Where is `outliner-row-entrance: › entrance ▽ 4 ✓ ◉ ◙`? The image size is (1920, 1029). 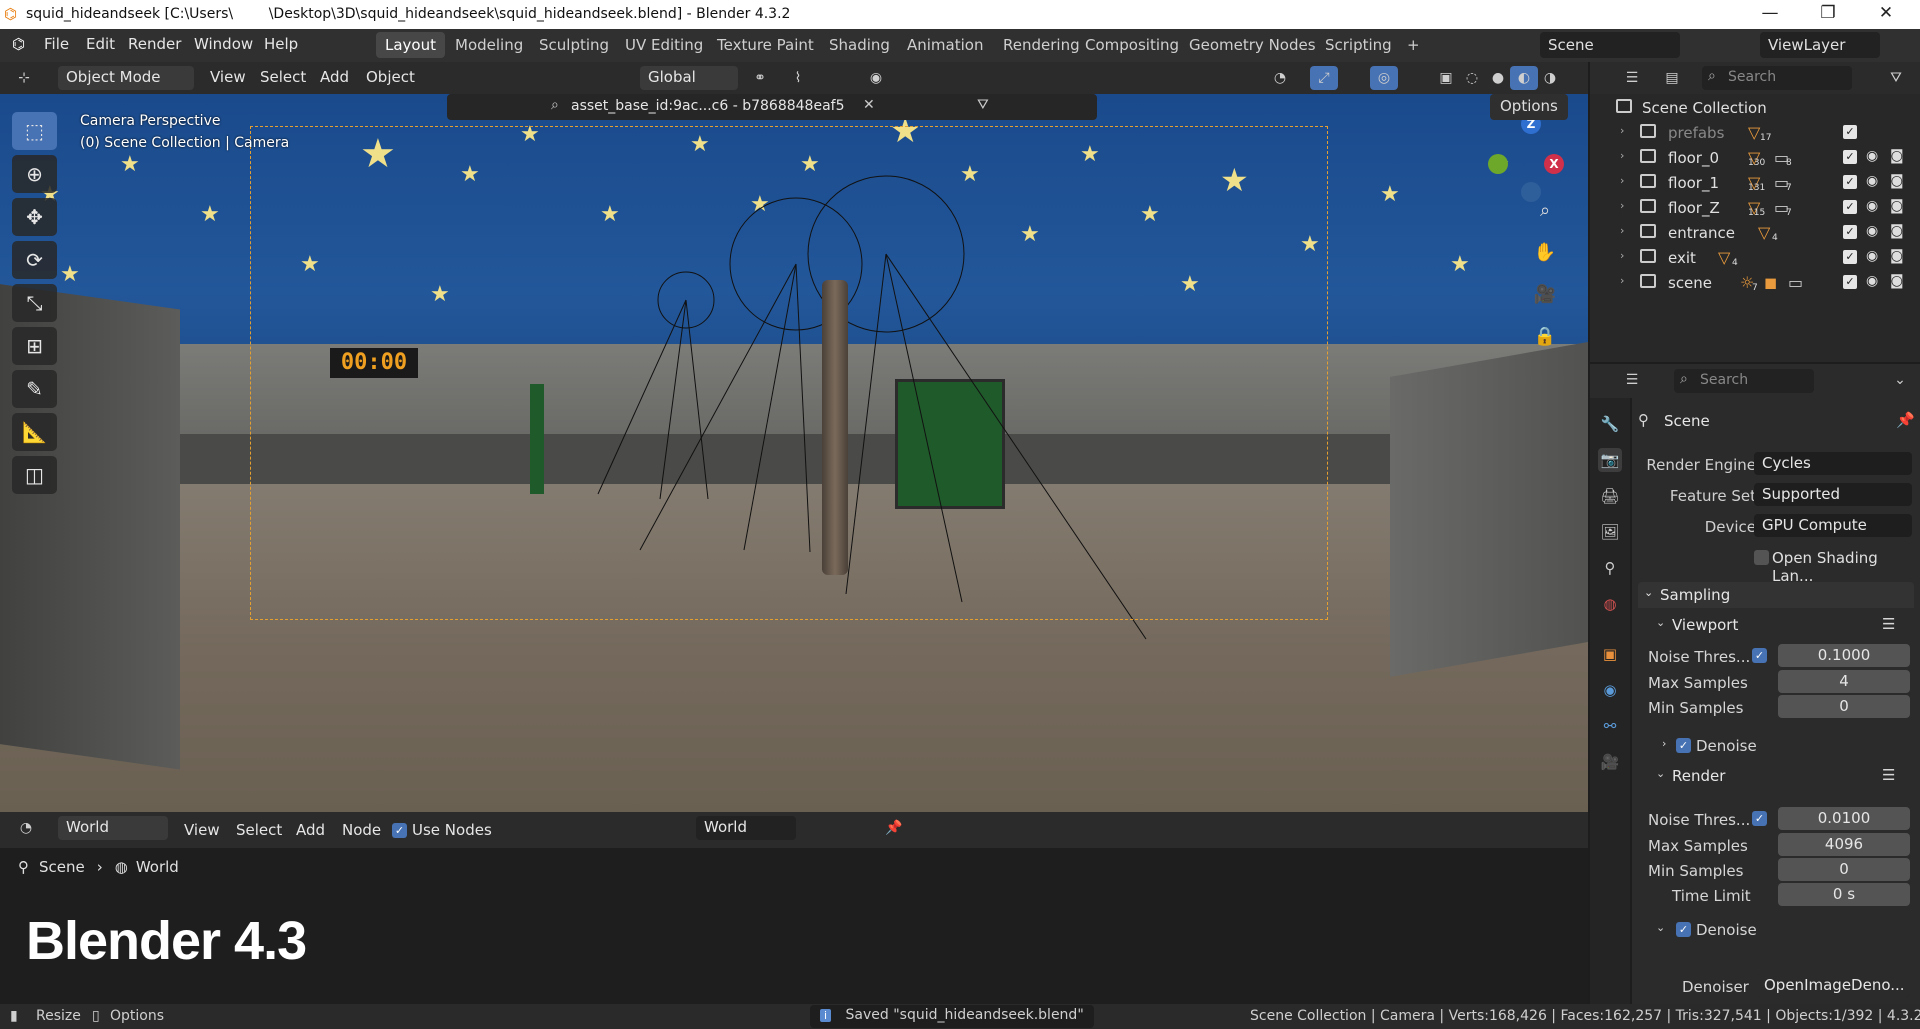 outliner-row-entrance: › entrance ▽ 4 ✓ ◉ ◙ is located at coordinates (1755, 233).